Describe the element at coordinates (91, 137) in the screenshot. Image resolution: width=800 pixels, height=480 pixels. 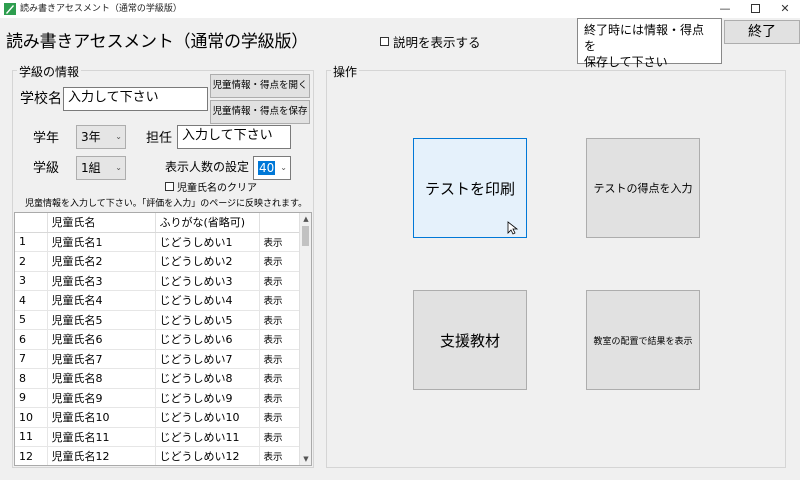
I see `grade-value: 3年` at that location.